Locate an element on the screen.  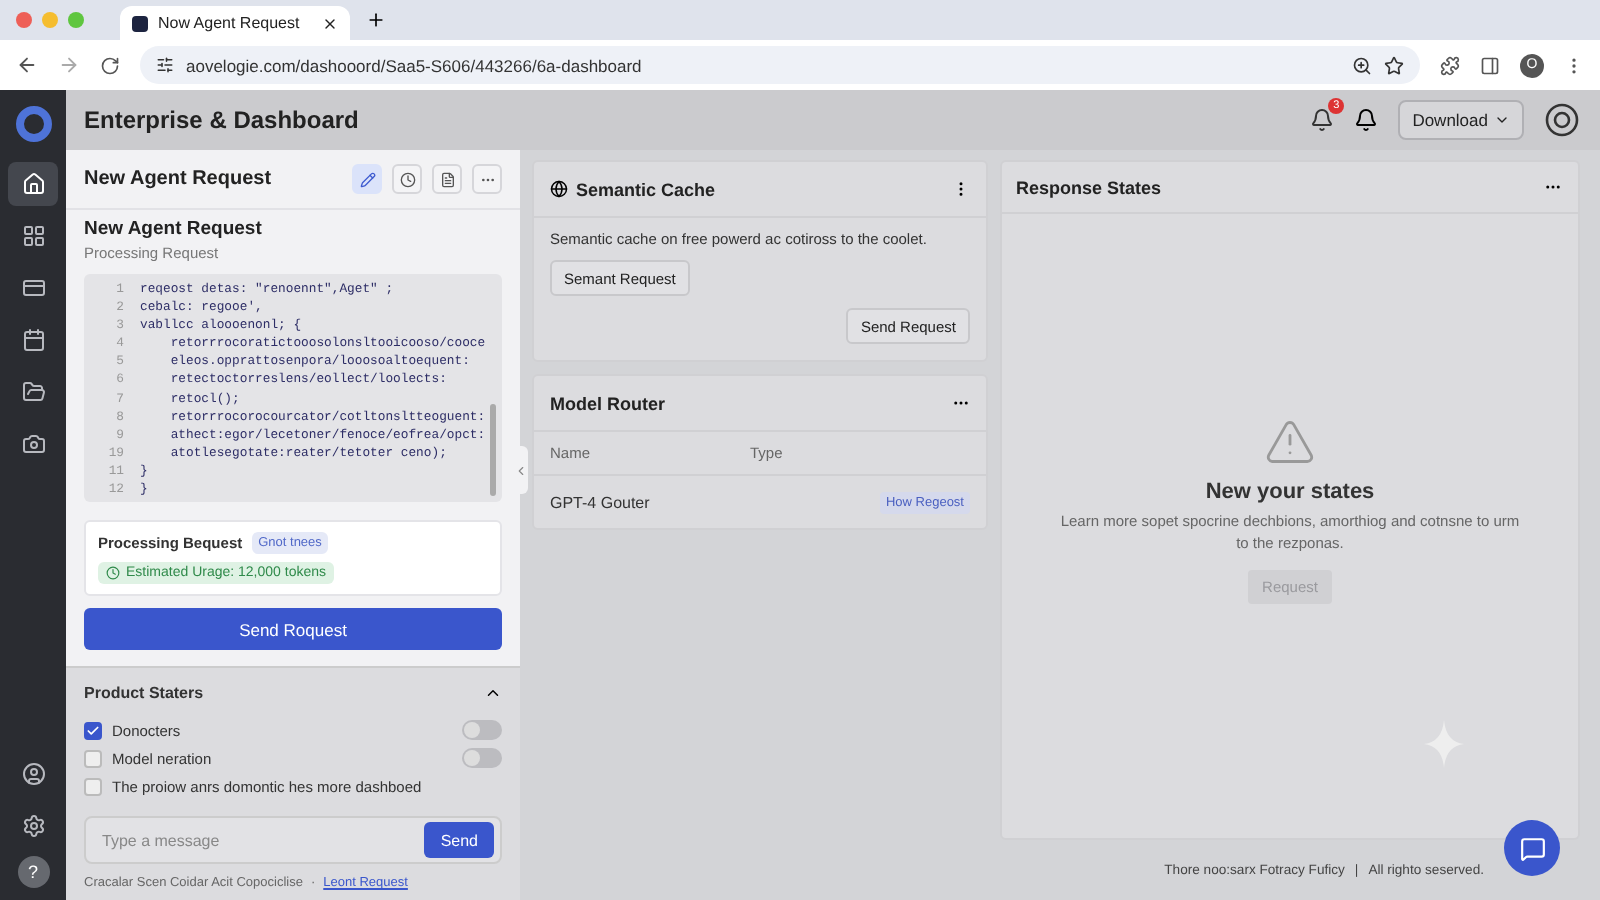
pencil-button is located at coordinates (367, 179).